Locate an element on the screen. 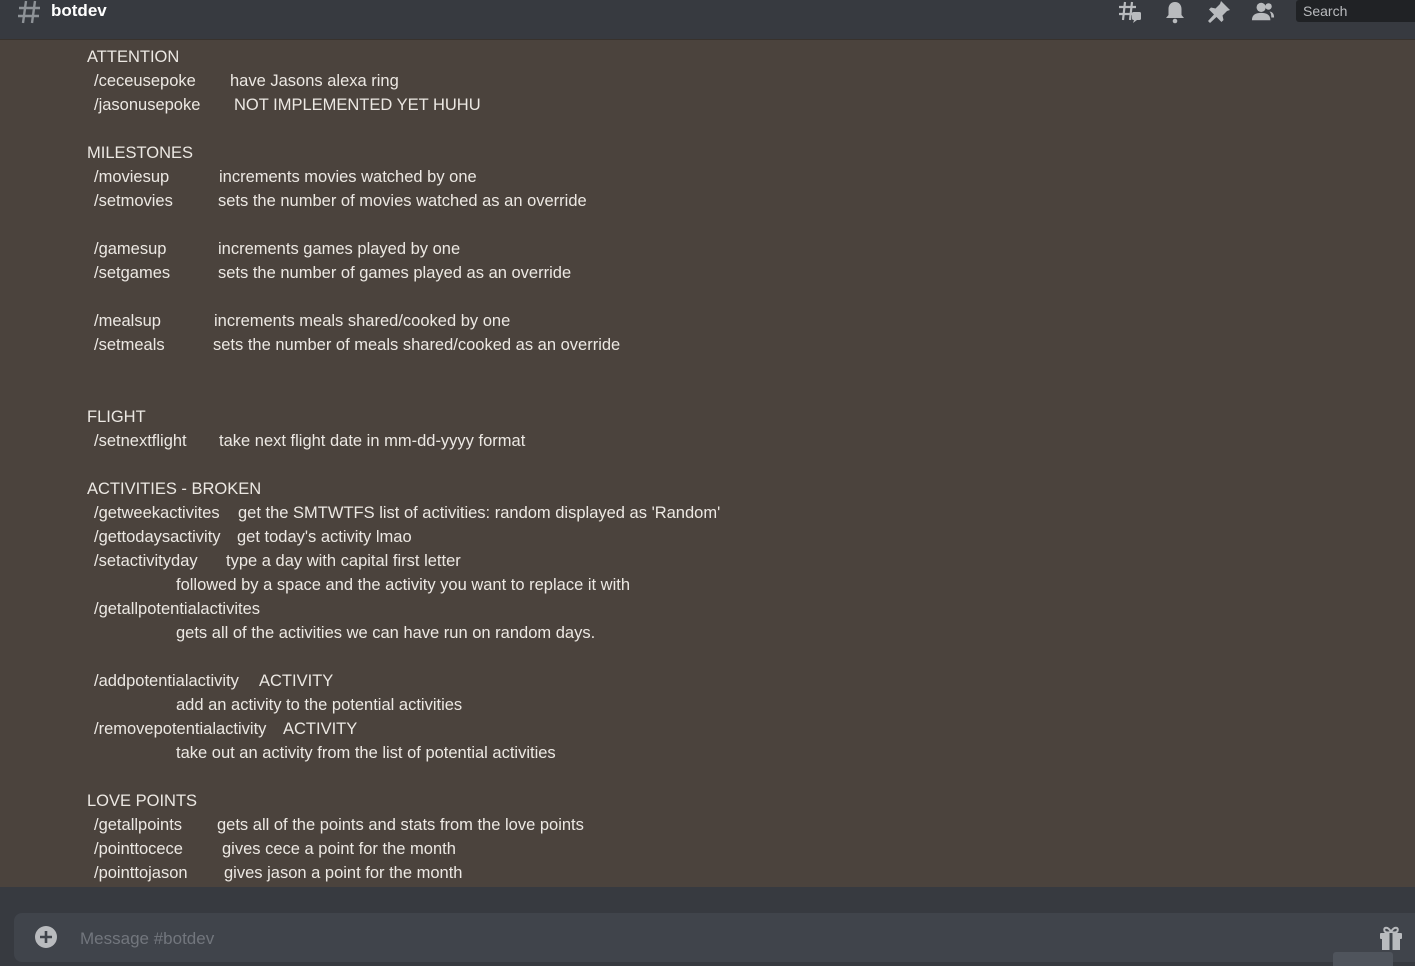 The image size is (1415, 966). bell-icon is located at coordinates (1175, 12).